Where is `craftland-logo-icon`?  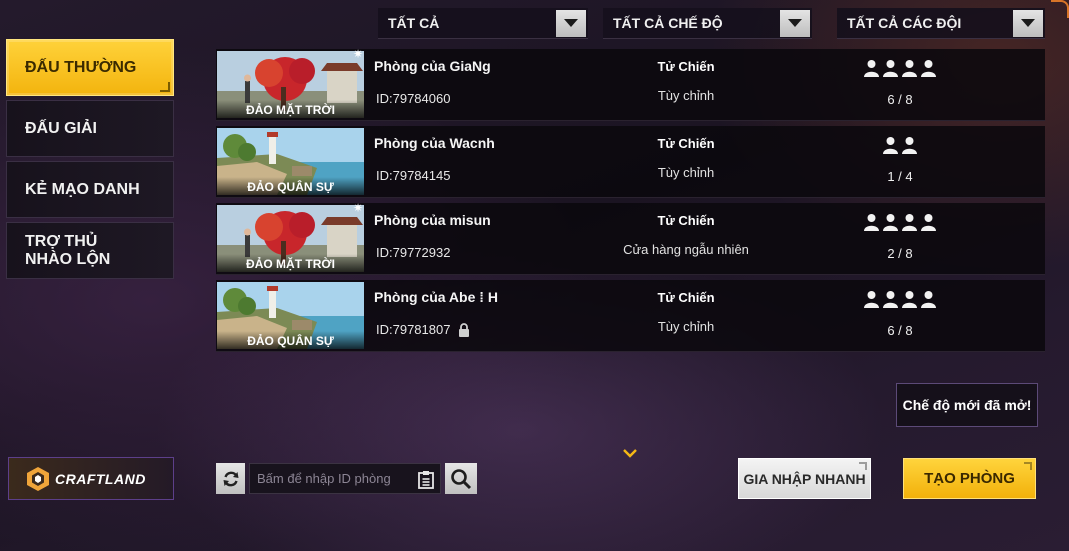
craftland-logo-icon is located at coordinates (38, 478).